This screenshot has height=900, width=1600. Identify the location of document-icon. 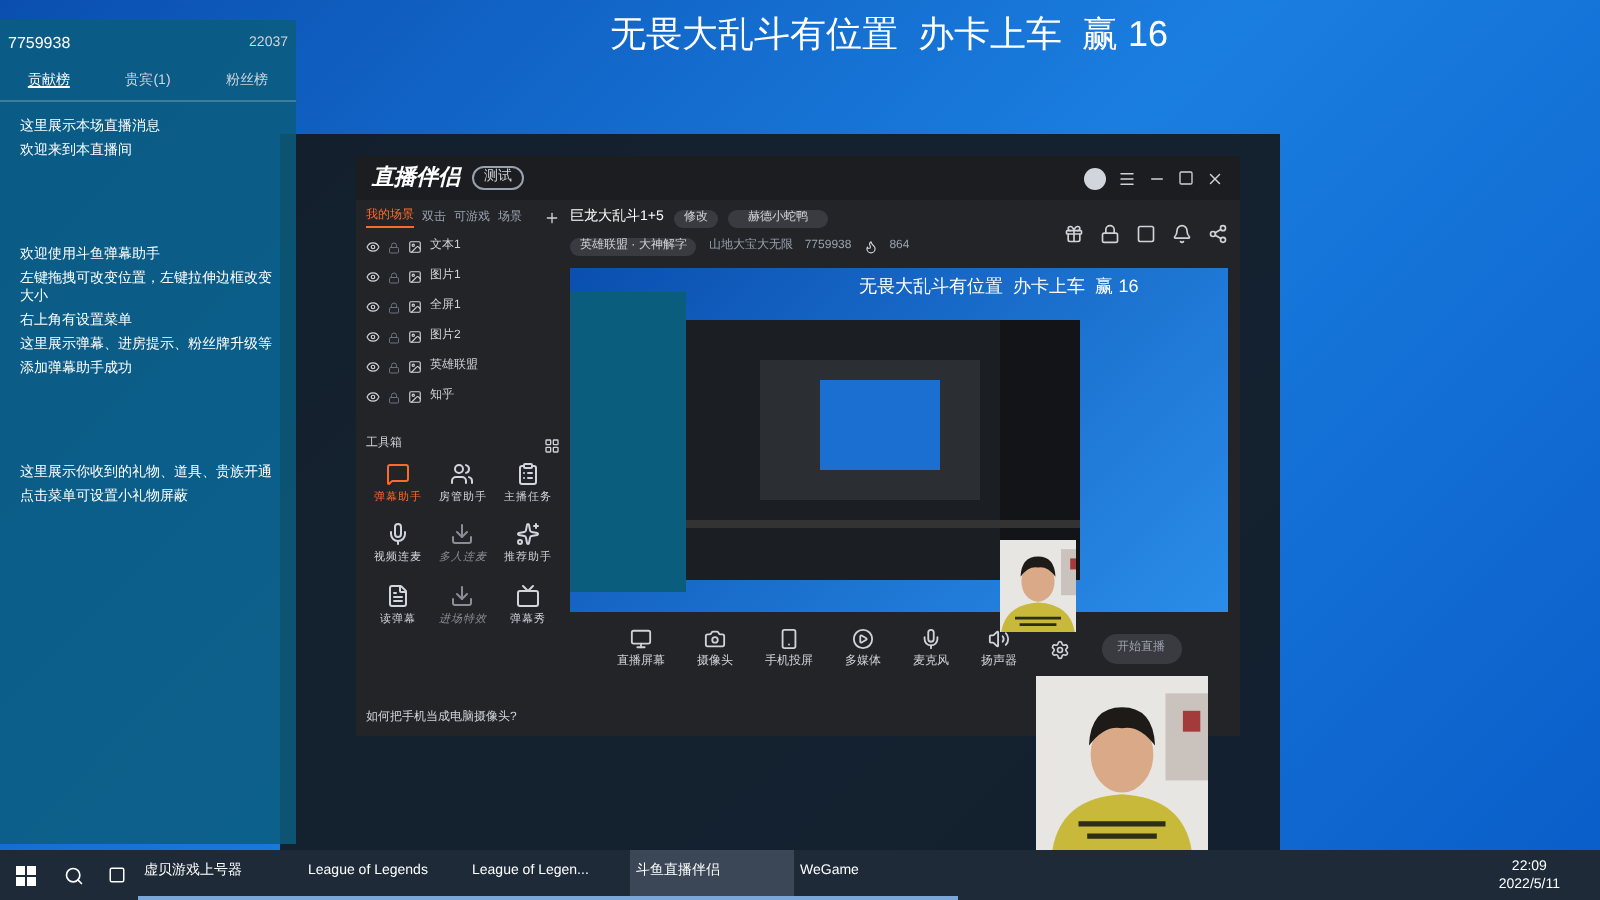
(398, 595).